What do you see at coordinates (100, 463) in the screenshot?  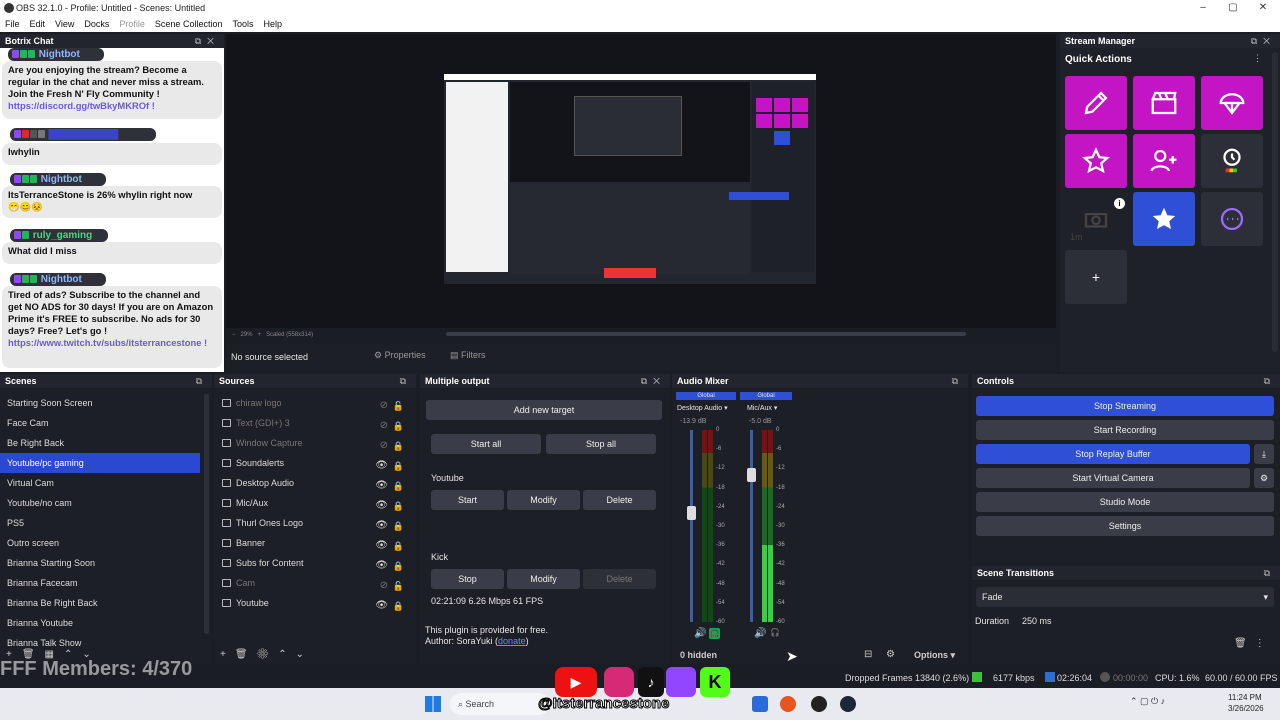 I see `scene-item-selected: Youtube/pc gaming` at bounding box center [100, 463].